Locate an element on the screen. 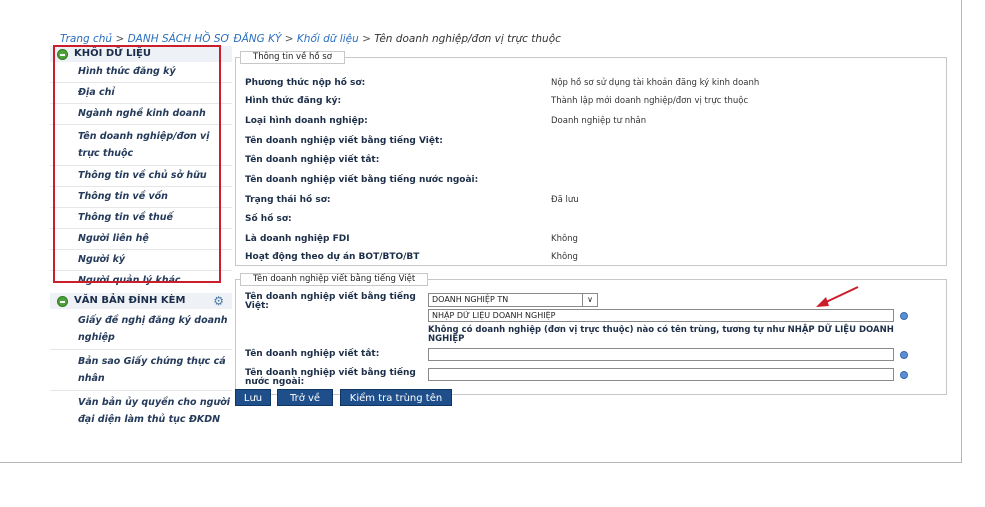 Image resolution: width=985 pixels, height=507 pixels. breadcrumb-list: DANH SÁCH HỒ SƠ ĐĂNG KÝ is located at coordinates (205, 39).